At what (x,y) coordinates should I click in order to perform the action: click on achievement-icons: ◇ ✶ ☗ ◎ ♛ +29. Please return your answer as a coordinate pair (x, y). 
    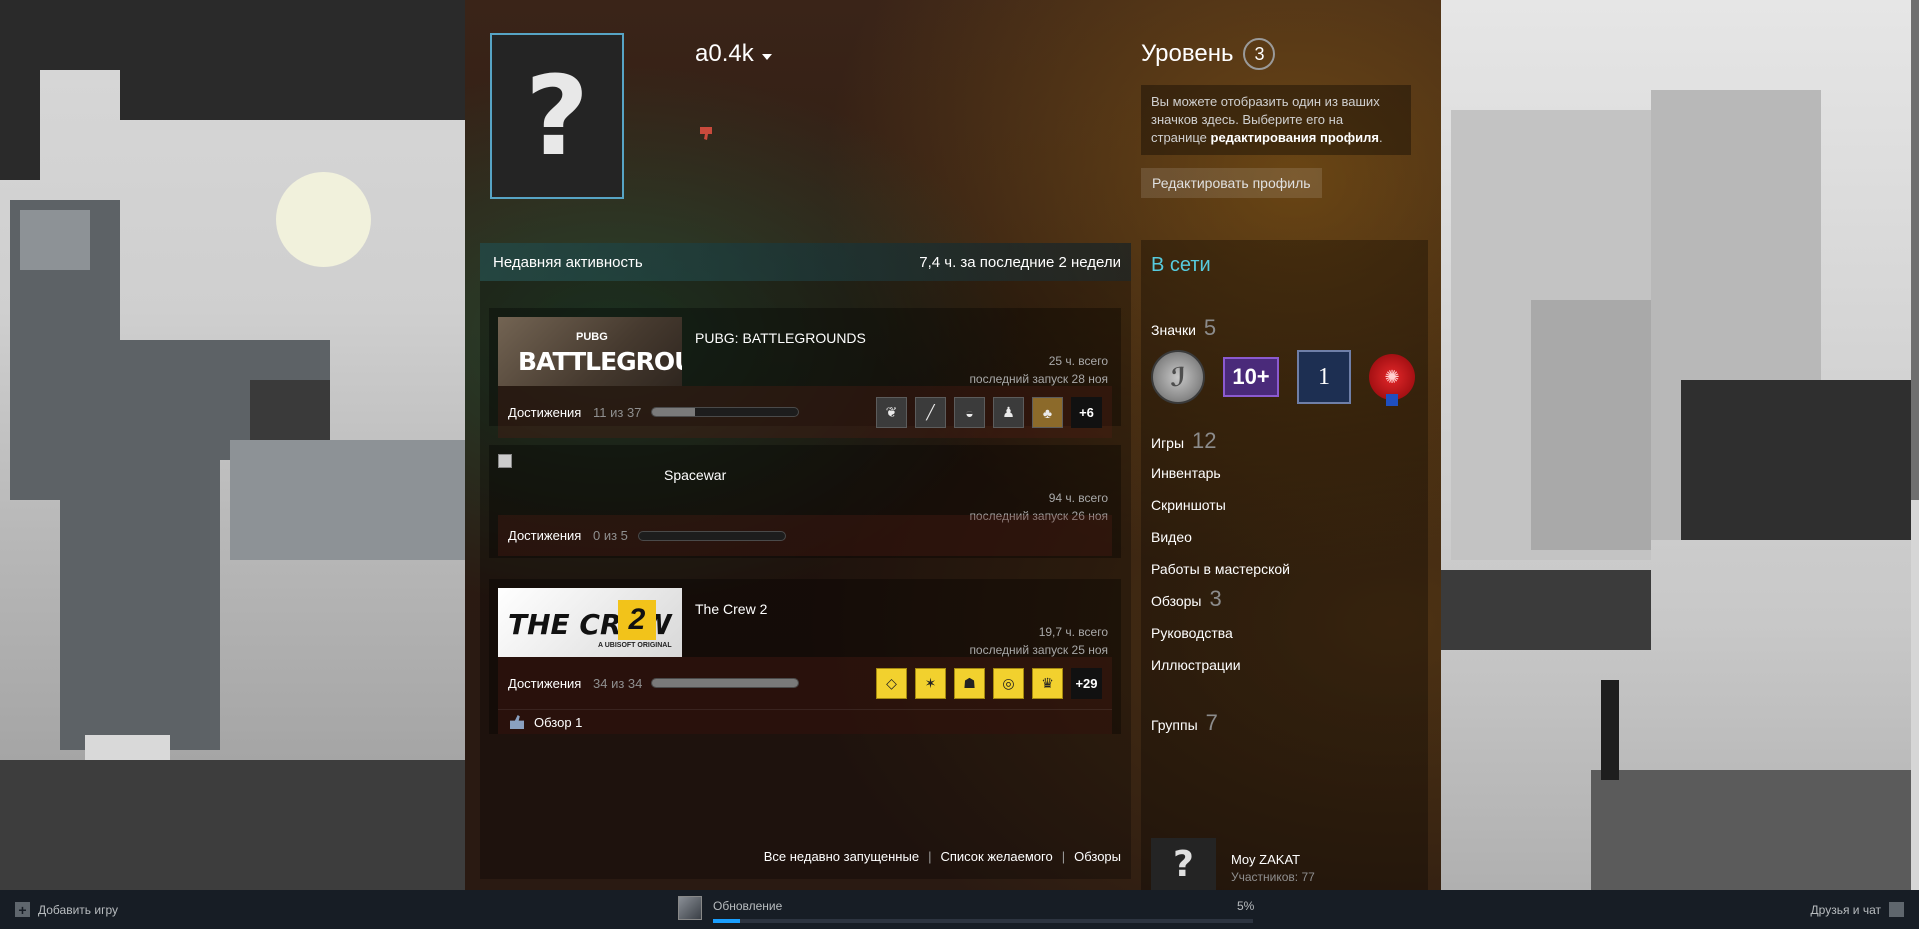
    Looking at the image, I should click on (989, 683).